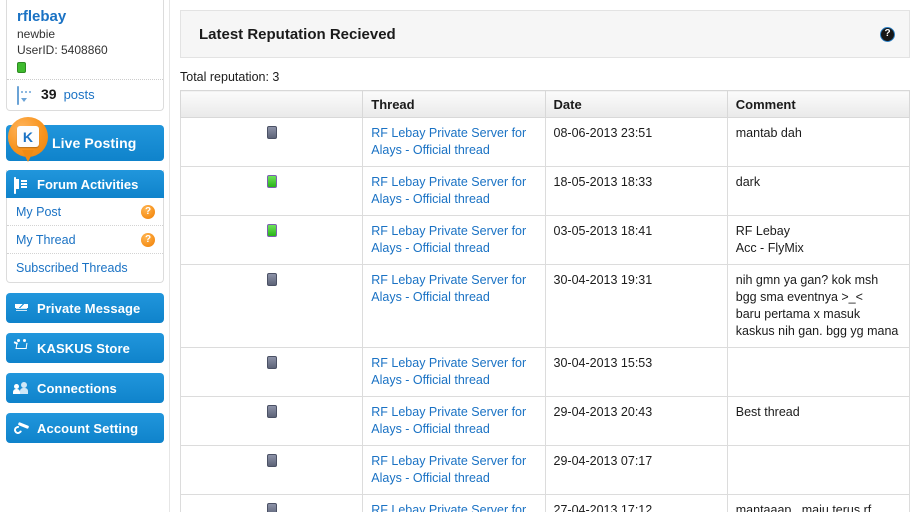  Describe the element at coordinates (768, 133) in the screenshot. I see `comment-line: mantab dah` at that location.